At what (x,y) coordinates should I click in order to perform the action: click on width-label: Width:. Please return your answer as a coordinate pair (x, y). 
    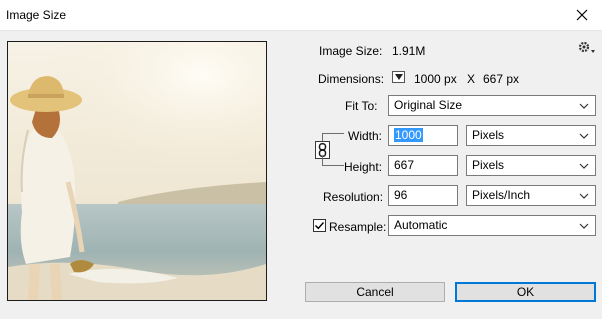
    Looking at the image, I should click on (365, 136).